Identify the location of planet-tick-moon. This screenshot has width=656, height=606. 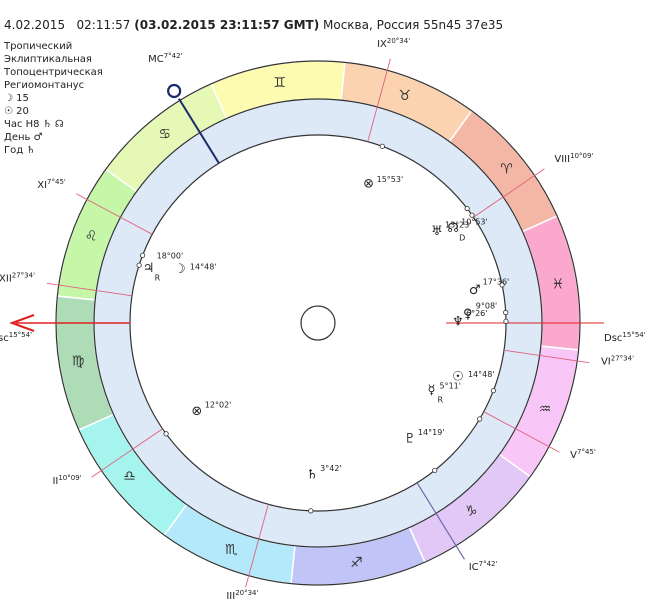
(143, 255).